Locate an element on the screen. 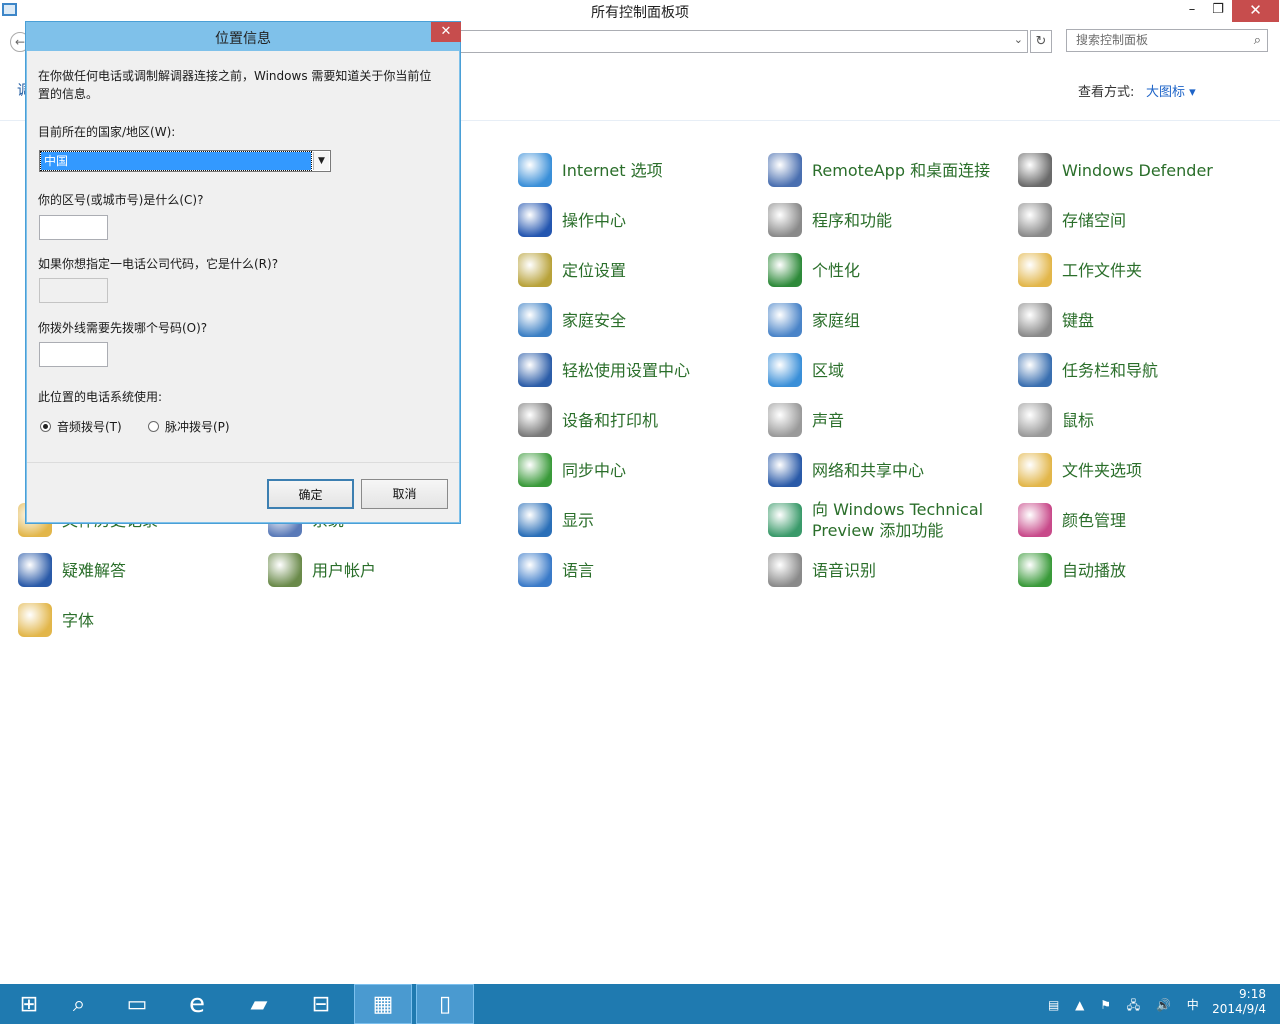  color-management-icon is located at coordinates (1035, 520).